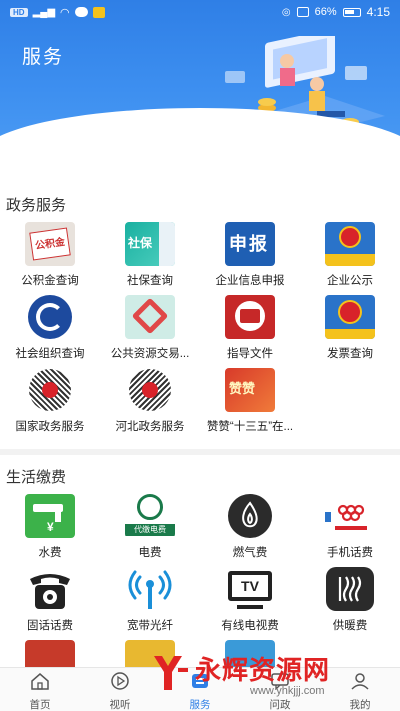  I want to click on social-security-text: 社保, so click(140, 243).